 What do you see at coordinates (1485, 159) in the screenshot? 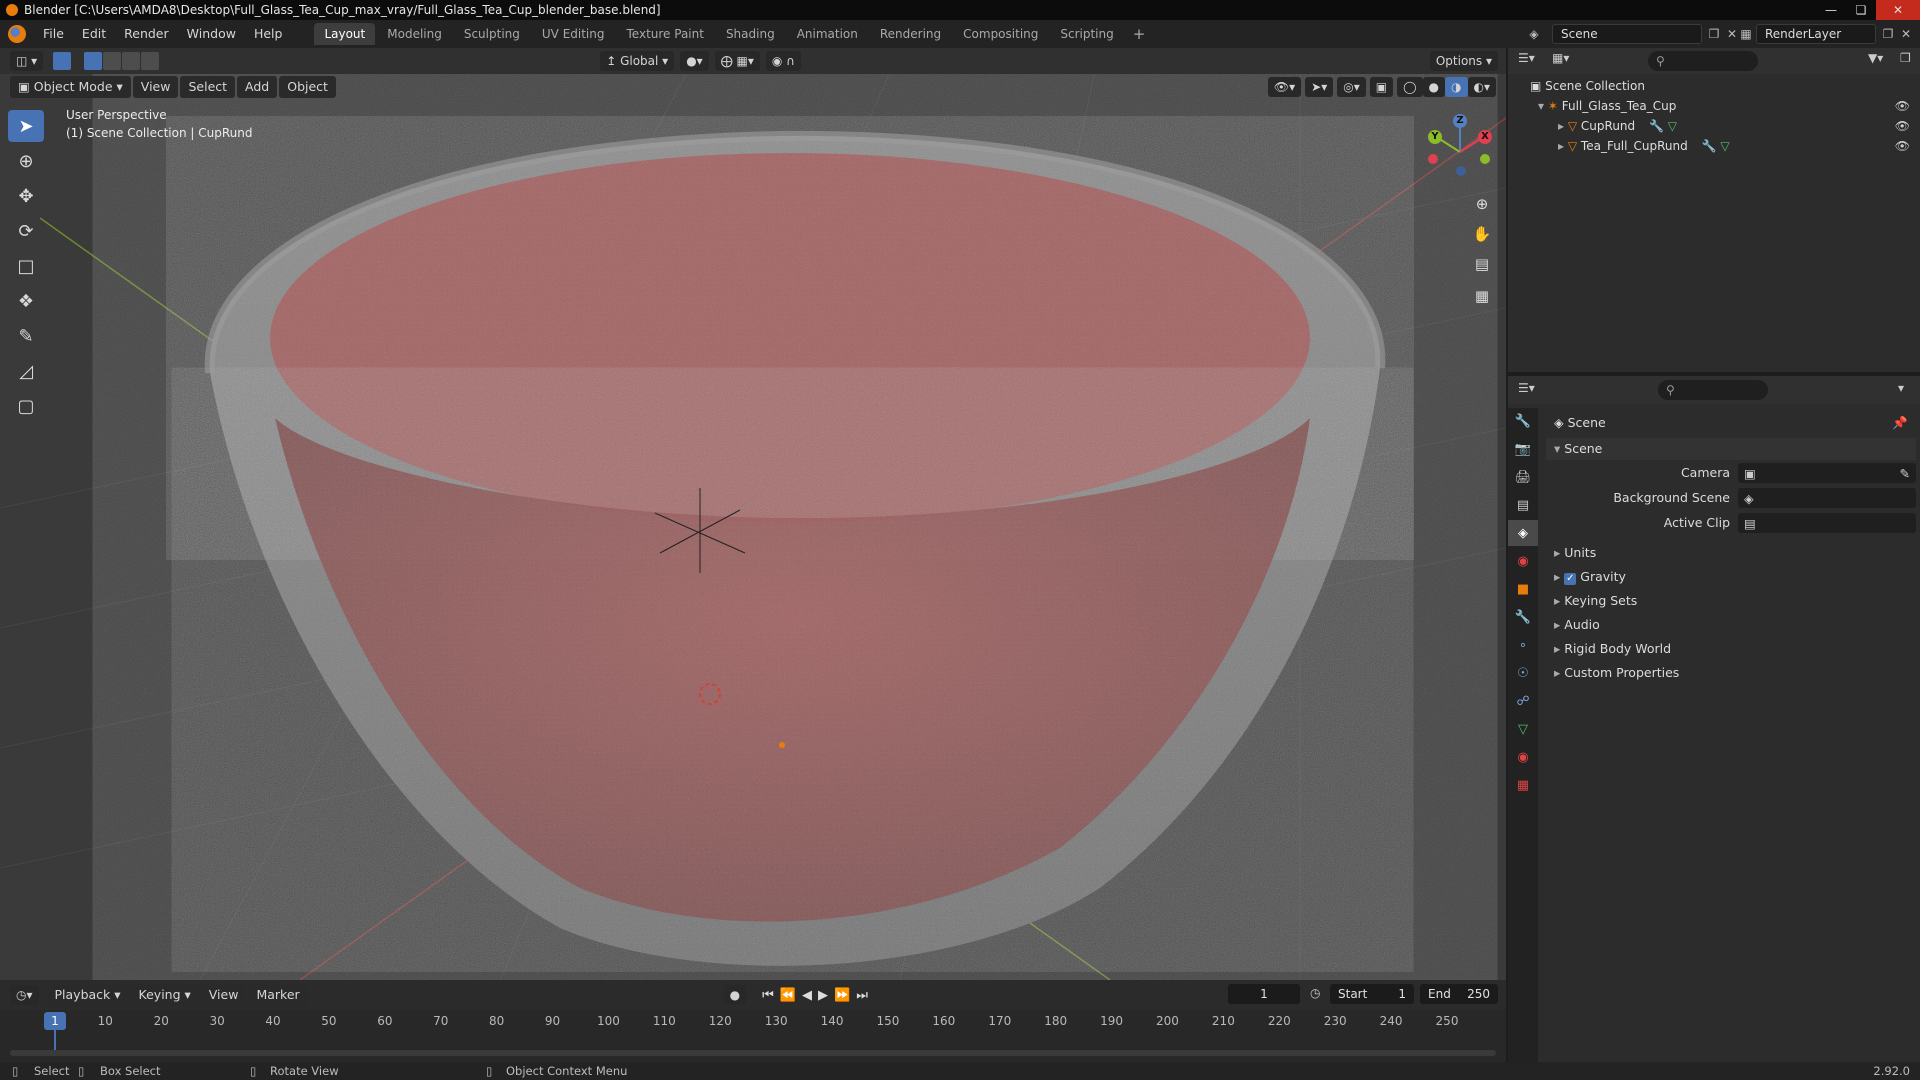
I see `gizmo-neg-y` at bounding box center [1485, 159].